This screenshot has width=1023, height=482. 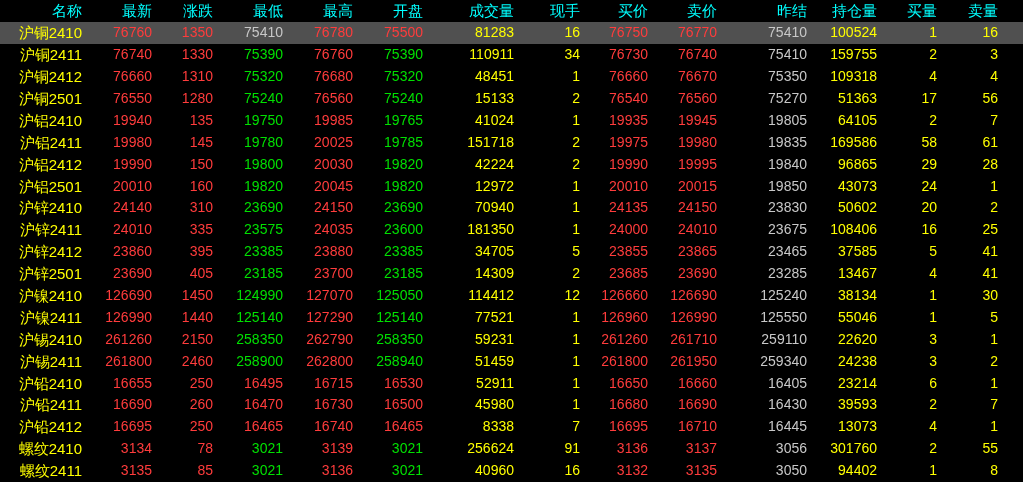 What do you see at coordinates (628, 252) in the screenshot?
I see `table-cell-text: 23855` at bounding box center [628, 252].